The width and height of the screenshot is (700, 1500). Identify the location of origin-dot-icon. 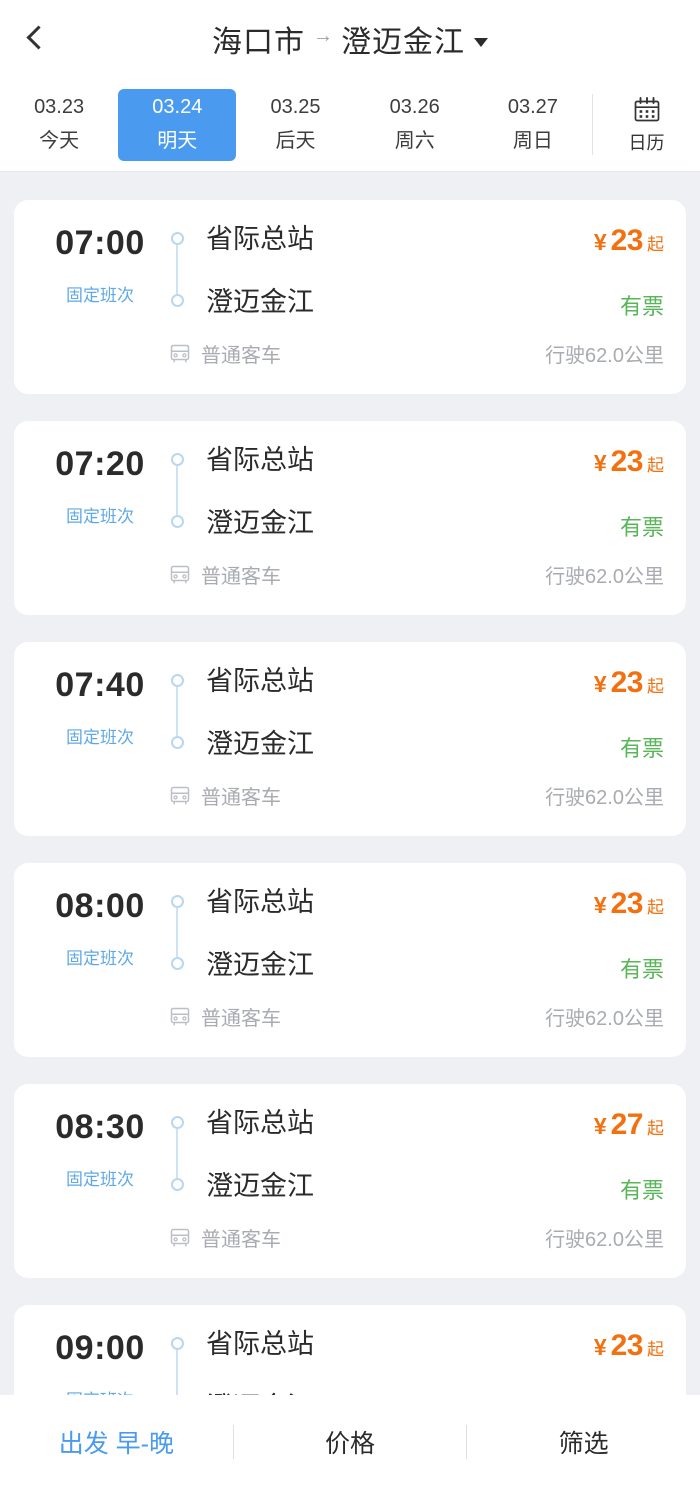
(177, 901).